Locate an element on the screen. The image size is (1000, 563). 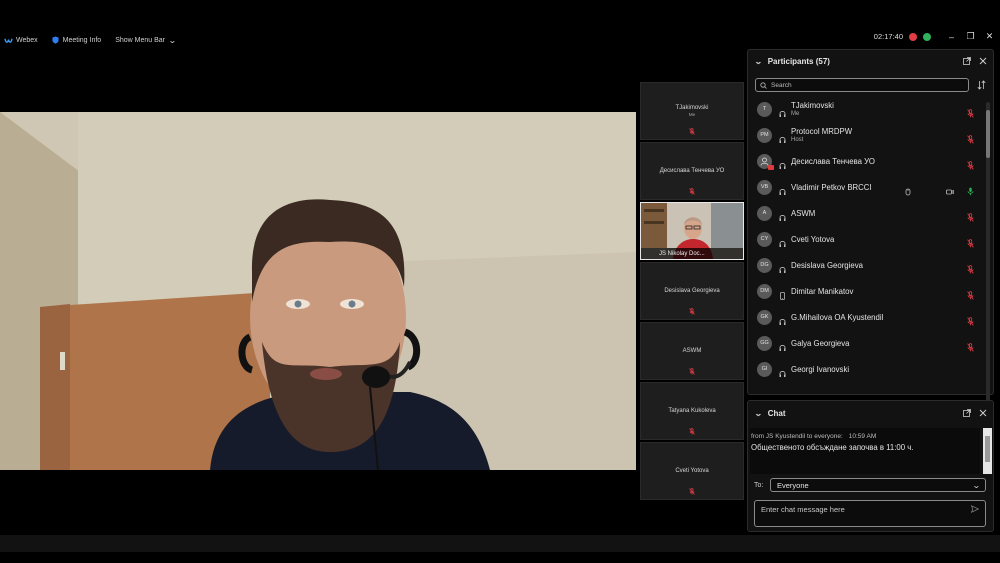
meeting-info-button: Meeting Info is located at coordinates (77, 40).